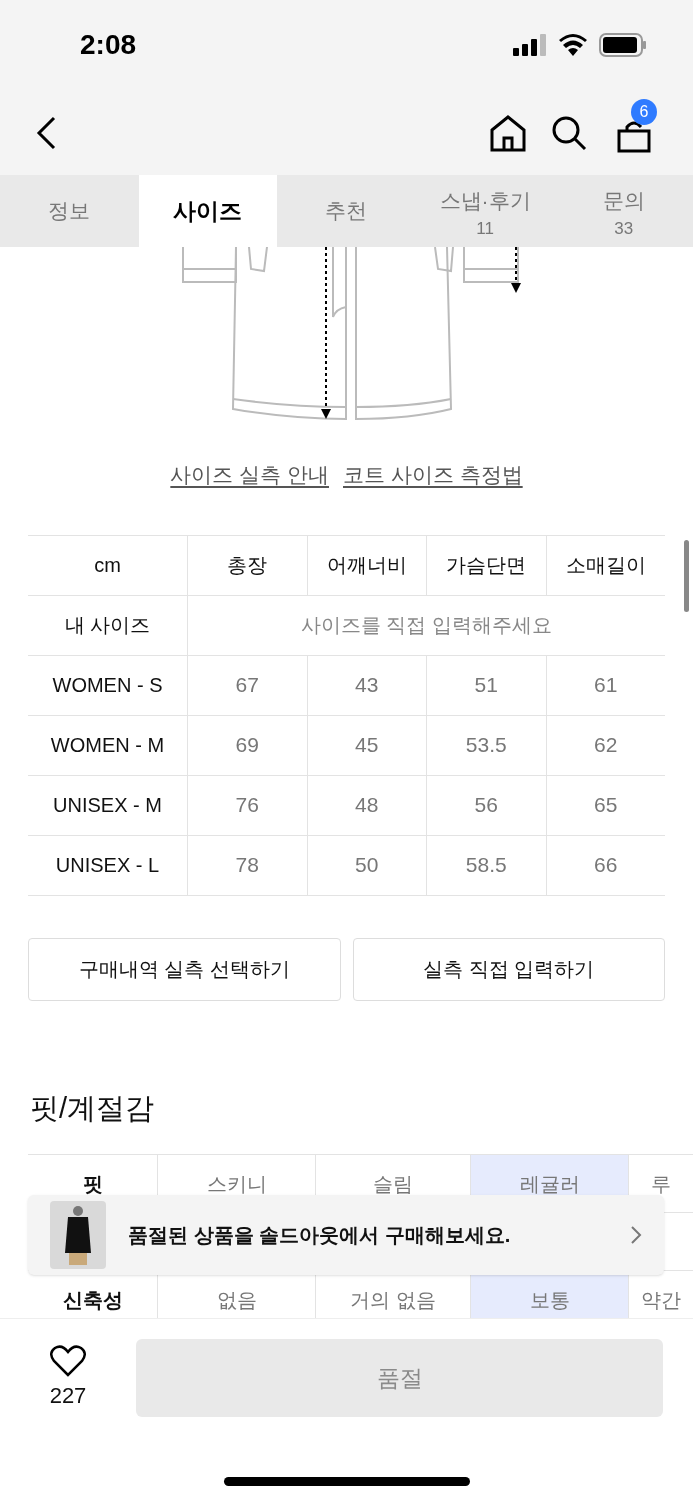 This screenshot has height=1500, width=693. I want to click on battery-icon, so click(623, 45).